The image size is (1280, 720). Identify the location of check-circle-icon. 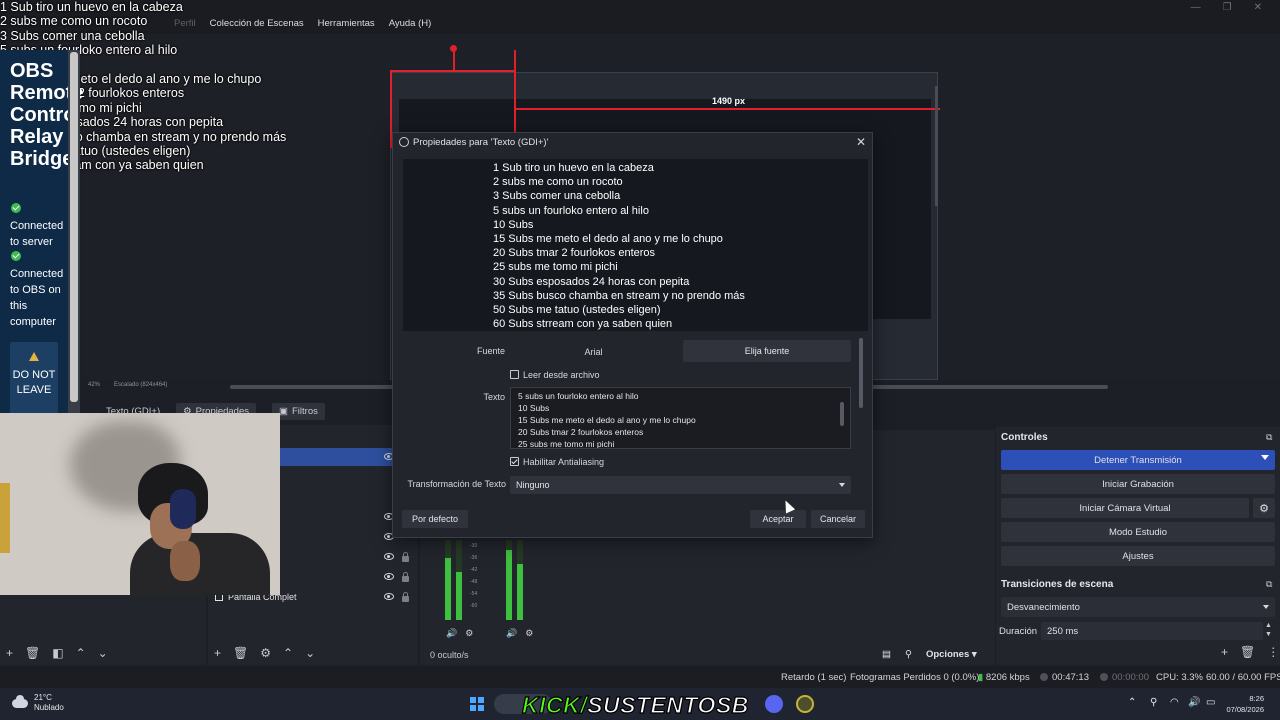
(16, 208).